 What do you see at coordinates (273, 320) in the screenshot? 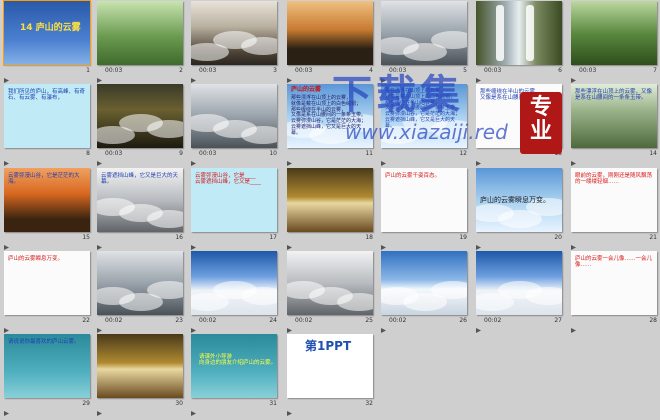
I see `slide-number: 24` at bounding box center [273, 320].